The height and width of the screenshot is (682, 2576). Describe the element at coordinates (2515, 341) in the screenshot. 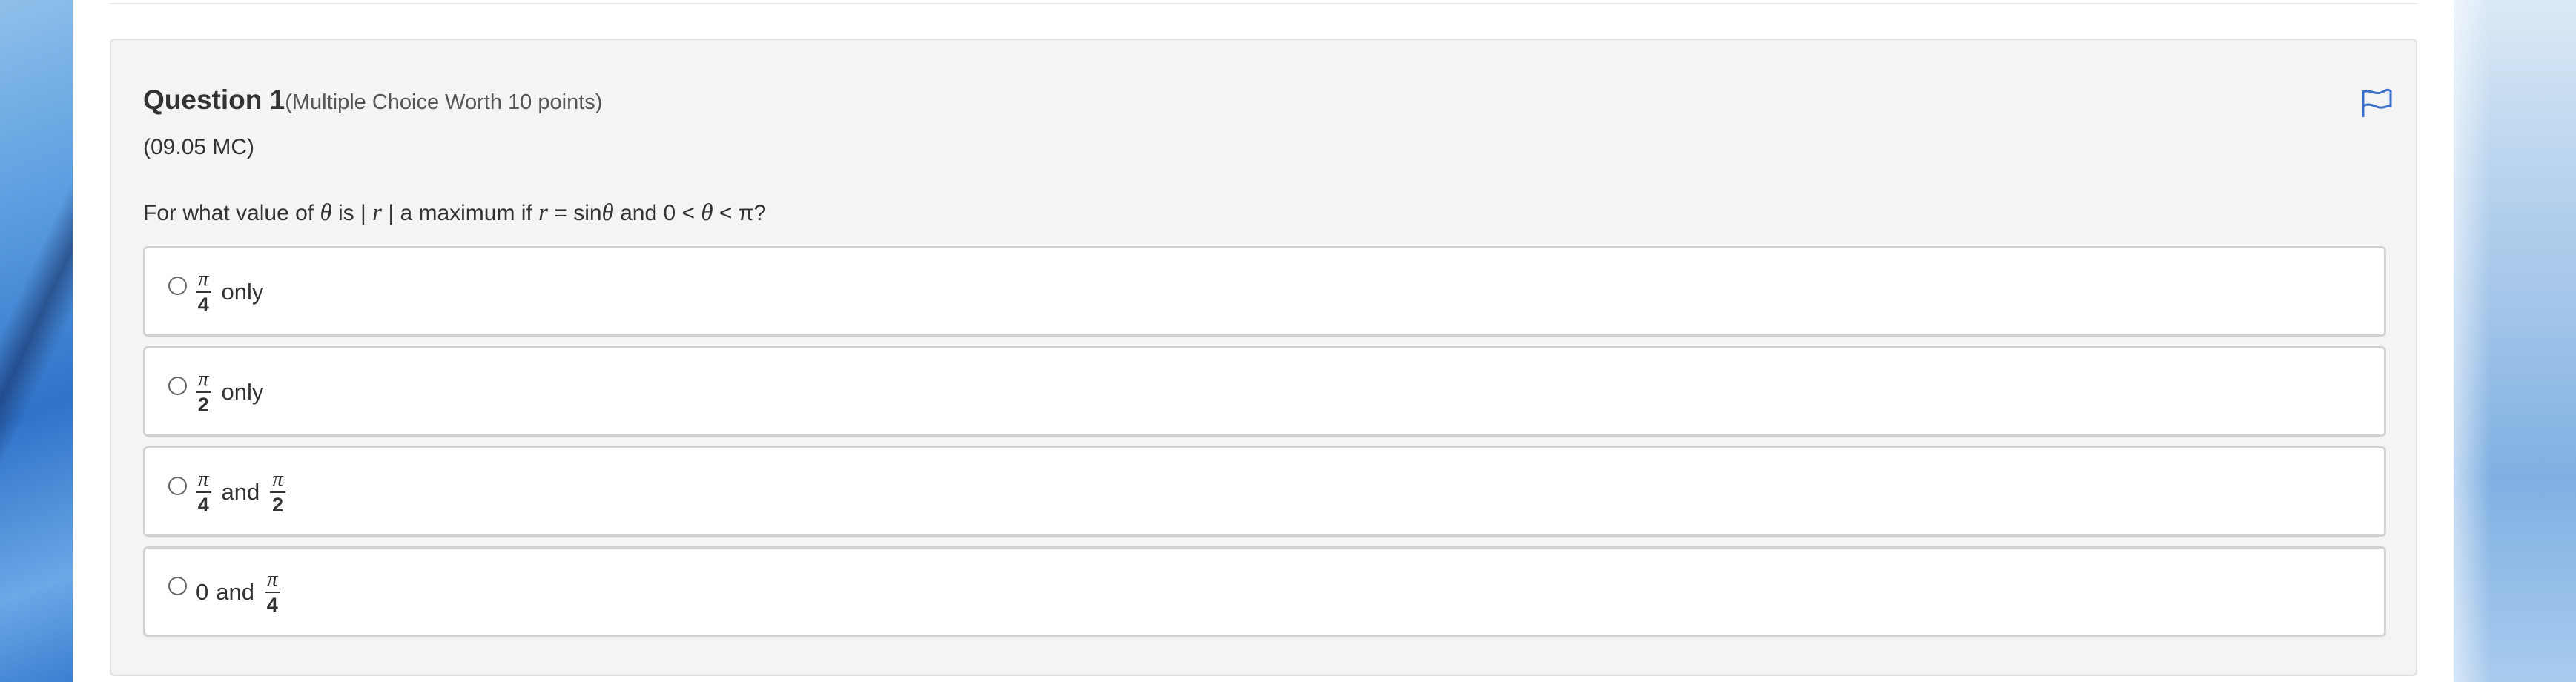

I see `background-right` at that location.